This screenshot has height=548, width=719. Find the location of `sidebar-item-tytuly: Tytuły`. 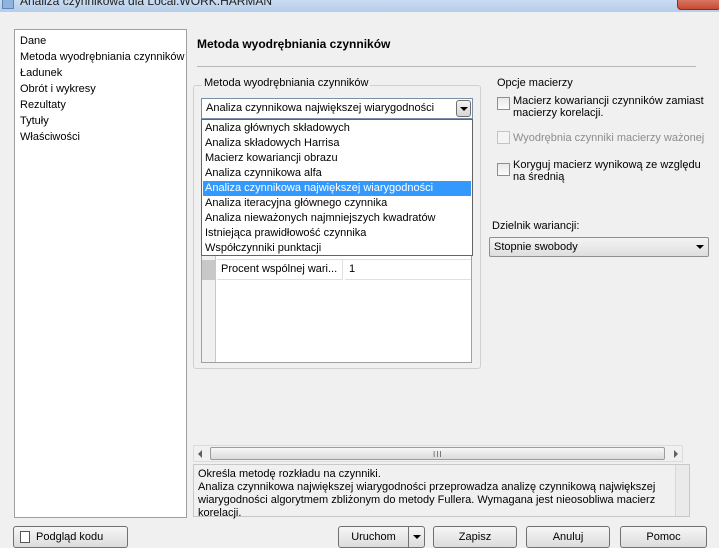

sidebar-item-tytuly: Tytuły is located at coordinates (103, 121).